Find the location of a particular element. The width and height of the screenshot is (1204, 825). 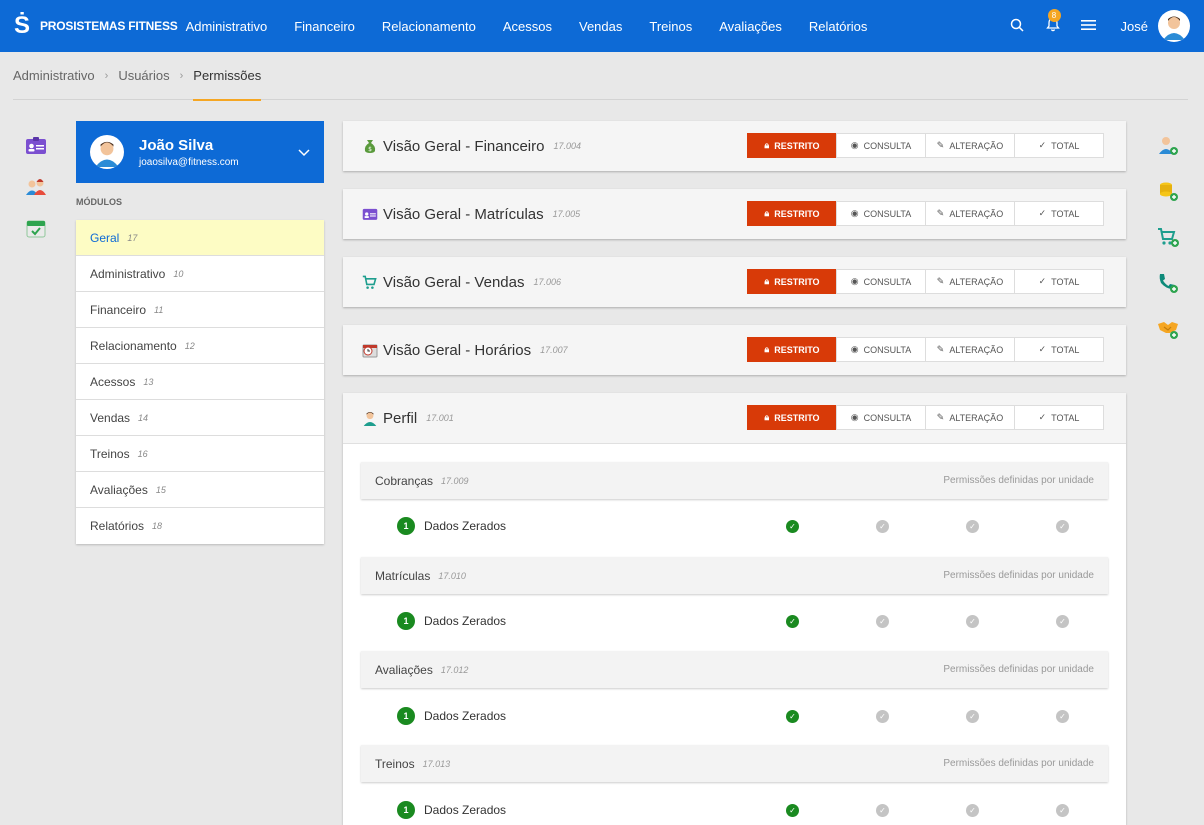

brand-name: PROSISTEMAS FITNESS is located at coordinates (109, 26).